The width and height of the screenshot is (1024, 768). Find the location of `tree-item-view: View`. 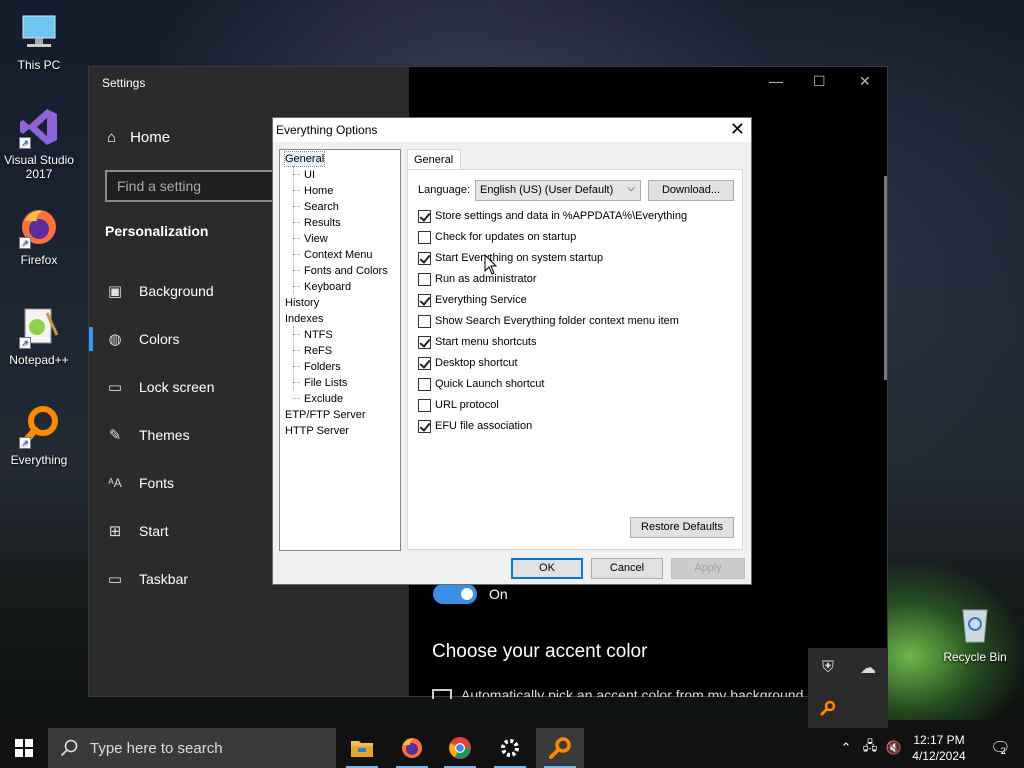

tree-item-view: View is located at coordinates (316, 239).